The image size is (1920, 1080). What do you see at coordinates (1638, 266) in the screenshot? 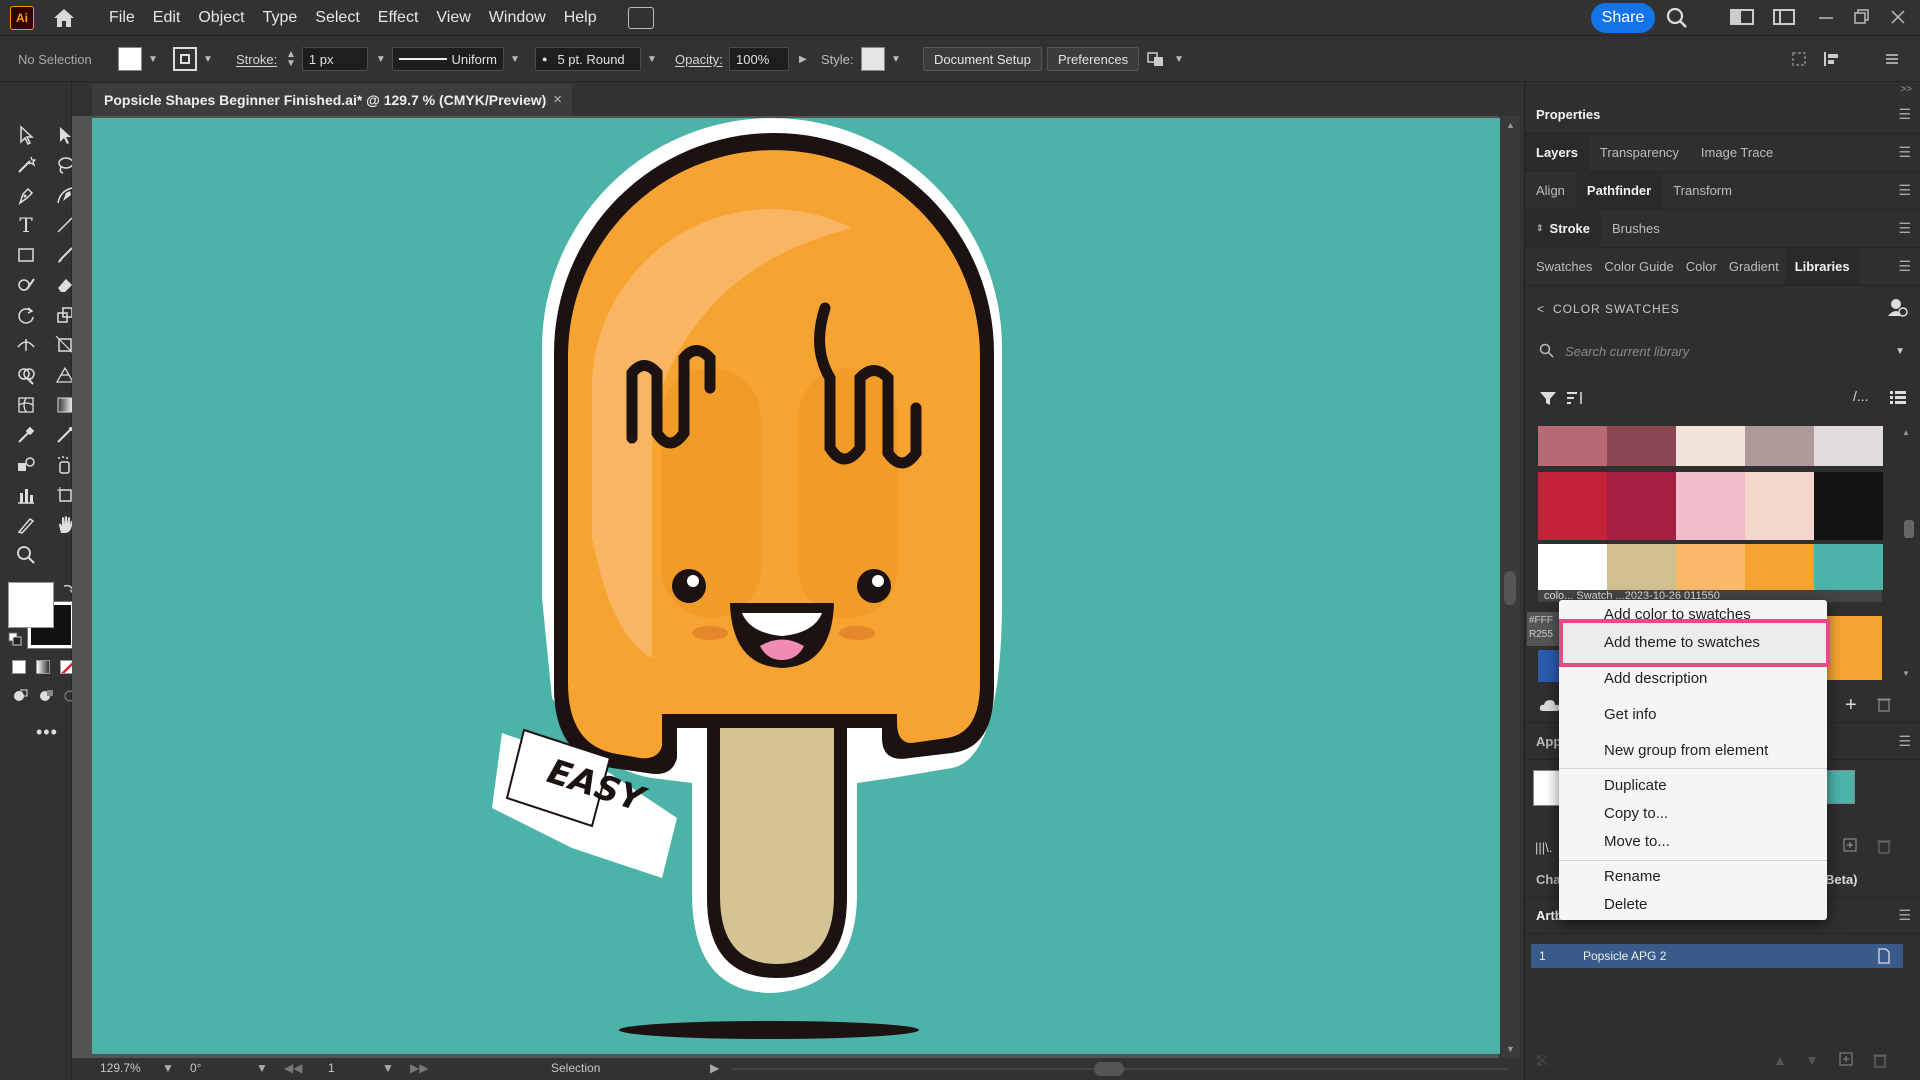
I see `tab-color-guide: Color Guide` at bounding box center [1638, 266].